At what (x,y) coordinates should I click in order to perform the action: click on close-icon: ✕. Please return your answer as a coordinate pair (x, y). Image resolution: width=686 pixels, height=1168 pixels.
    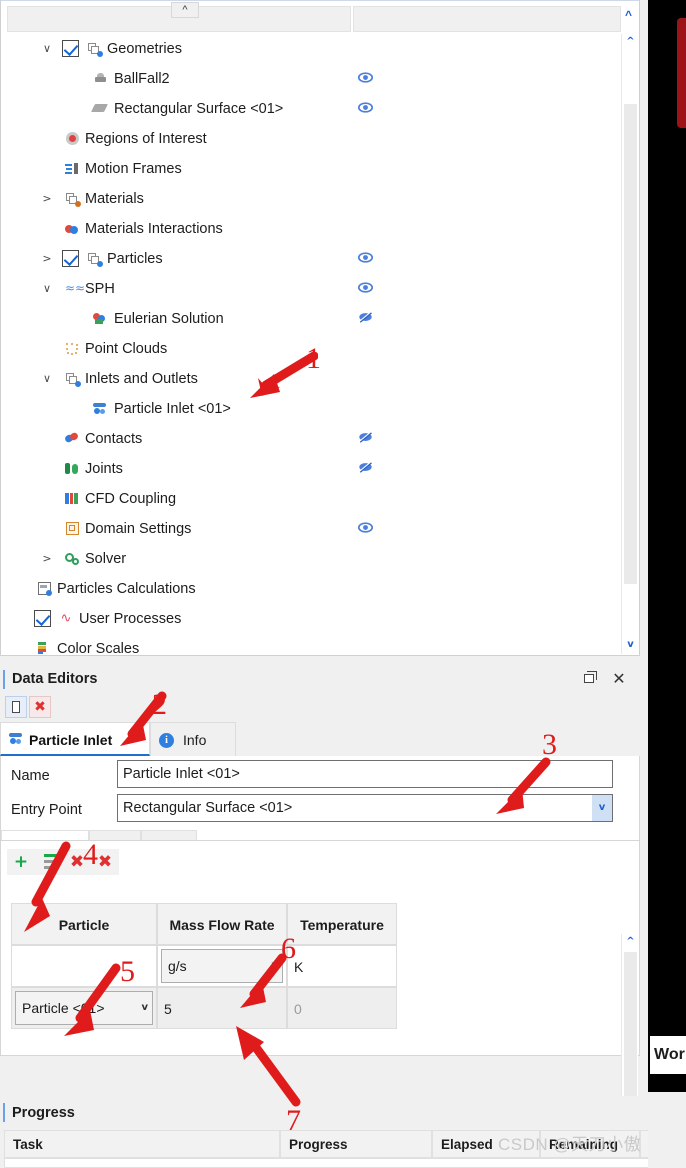
    Looking at the image, I should click on (619, 679).